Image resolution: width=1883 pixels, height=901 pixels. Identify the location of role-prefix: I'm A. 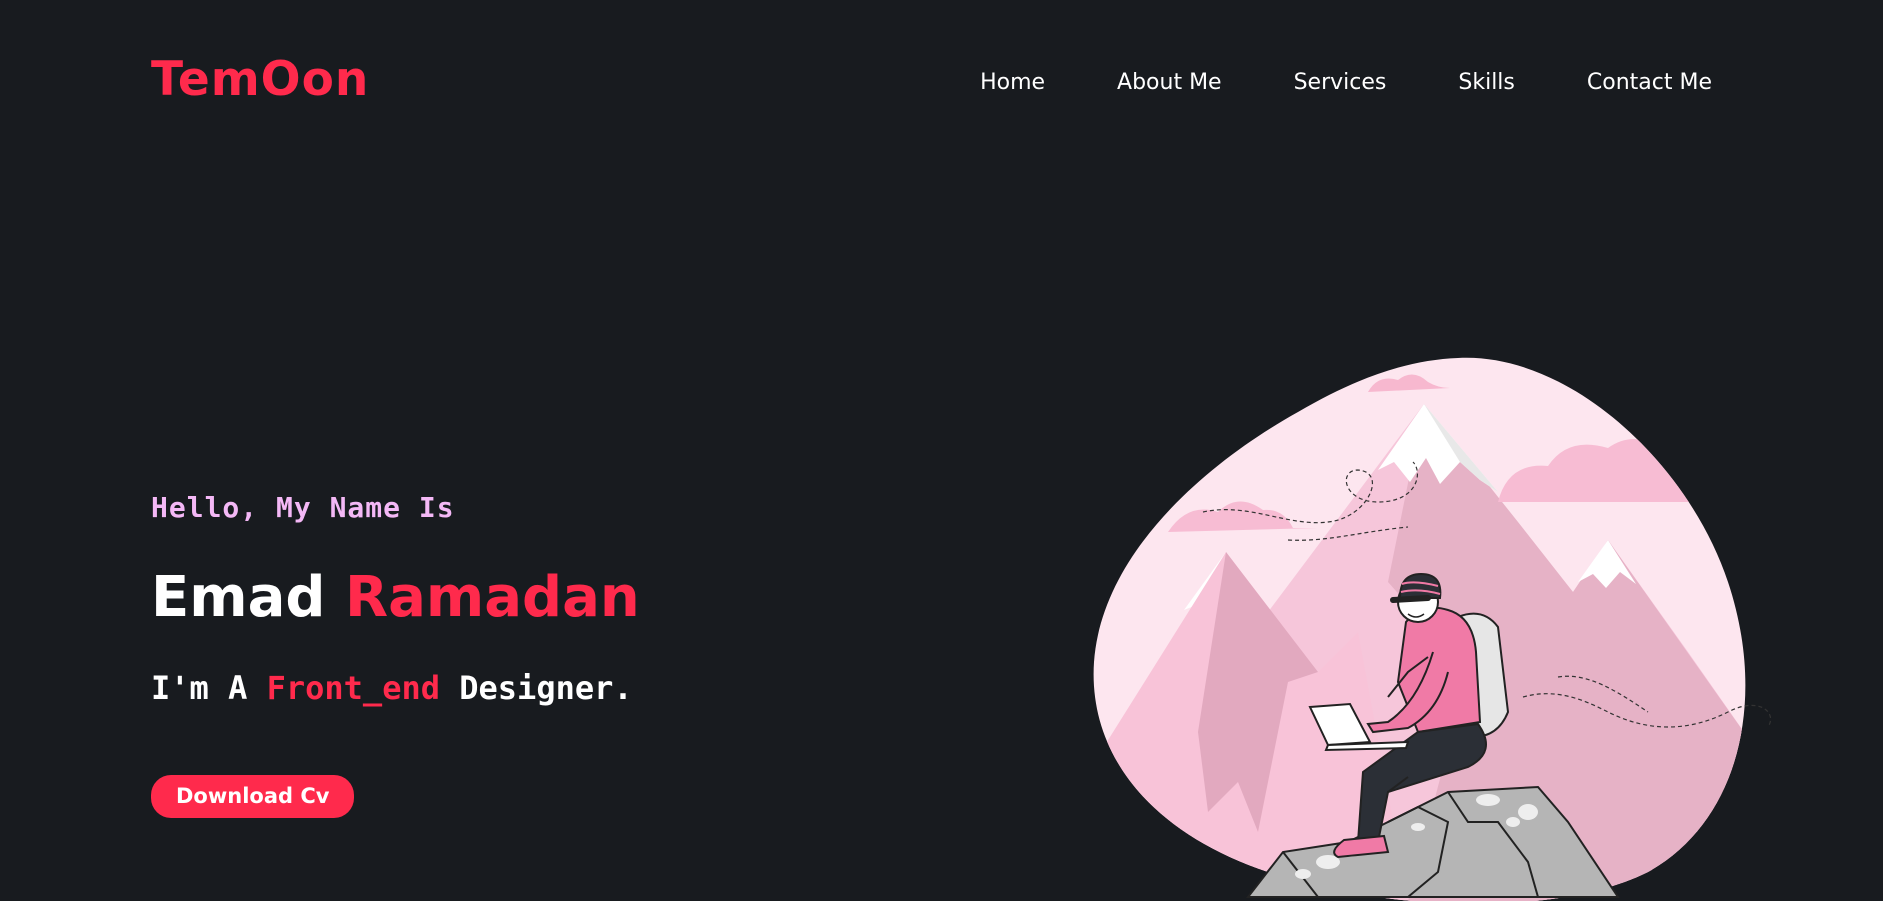
(209, 688).